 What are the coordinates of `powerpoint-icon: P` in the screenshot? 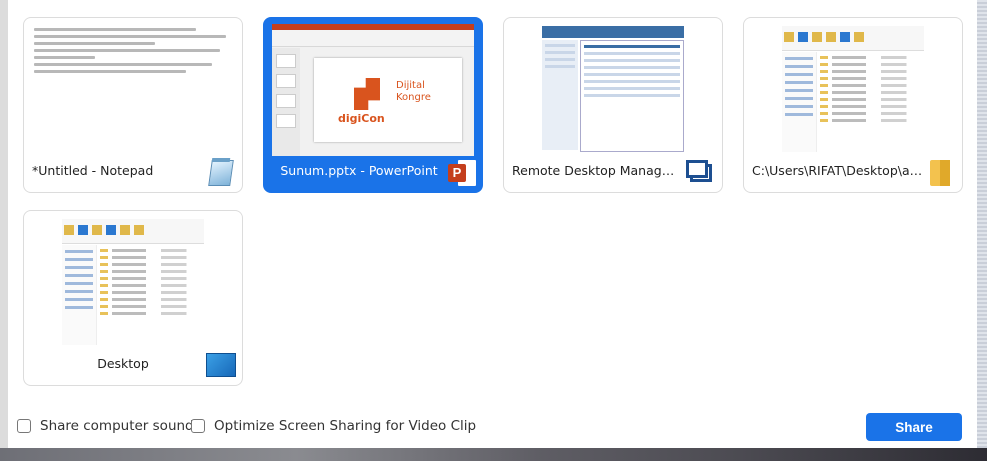 It's located at (462, 172).